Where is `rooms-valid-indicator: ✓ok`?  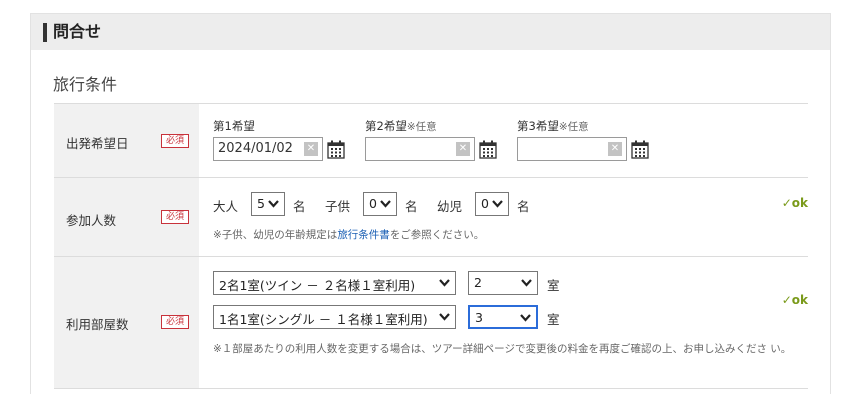 rooms-valid-indicator: ✓ok is located at coordinates (794, 300).